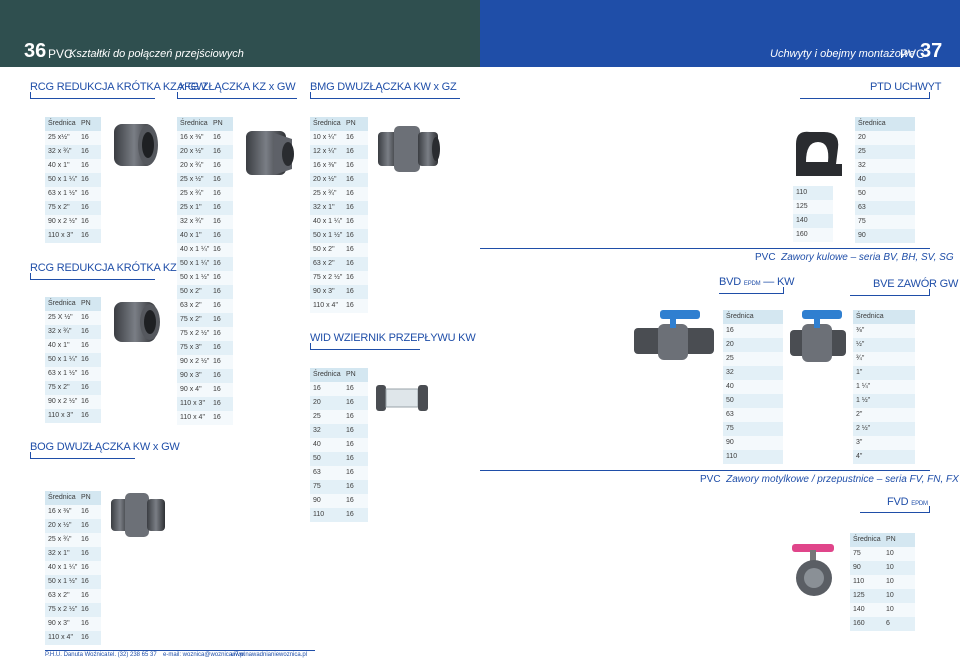  I want to click on table-row: 63 x 1 ½" 16, so click(73, 194).